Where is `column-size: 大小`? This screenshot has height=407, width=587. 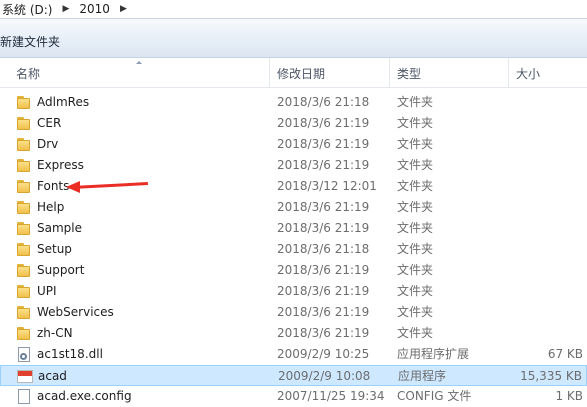
column-size: 大小 is located at coordinates (528, 72).